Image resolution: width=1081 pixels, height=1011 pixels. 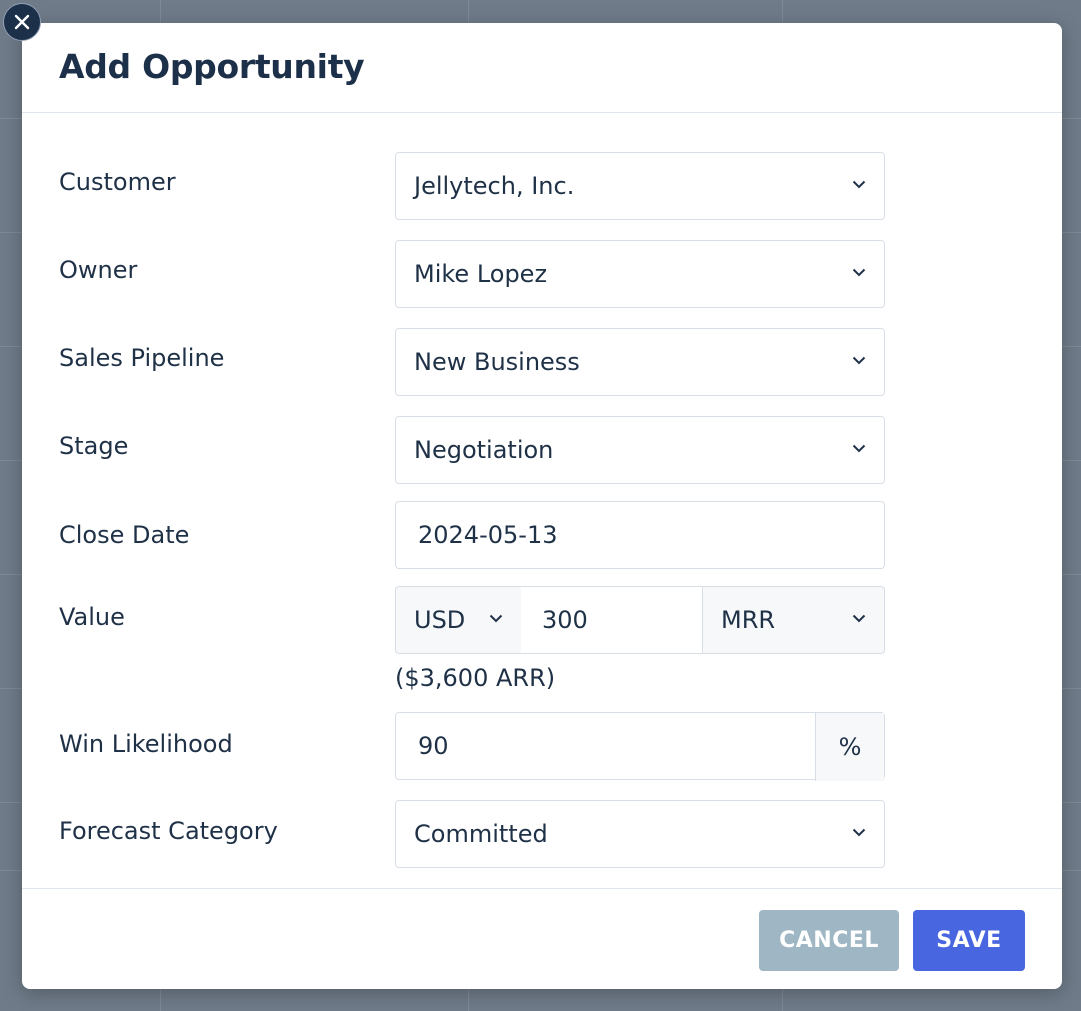 I want to click on pipeline-row: Sales Pipeline New Business, so click(x=542, y=362).